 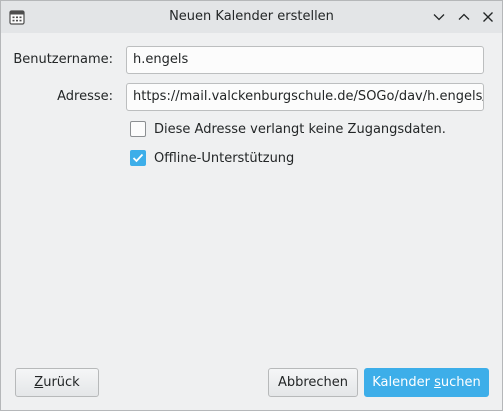 I want to click on maximize-button, so click(x=464, y=17).